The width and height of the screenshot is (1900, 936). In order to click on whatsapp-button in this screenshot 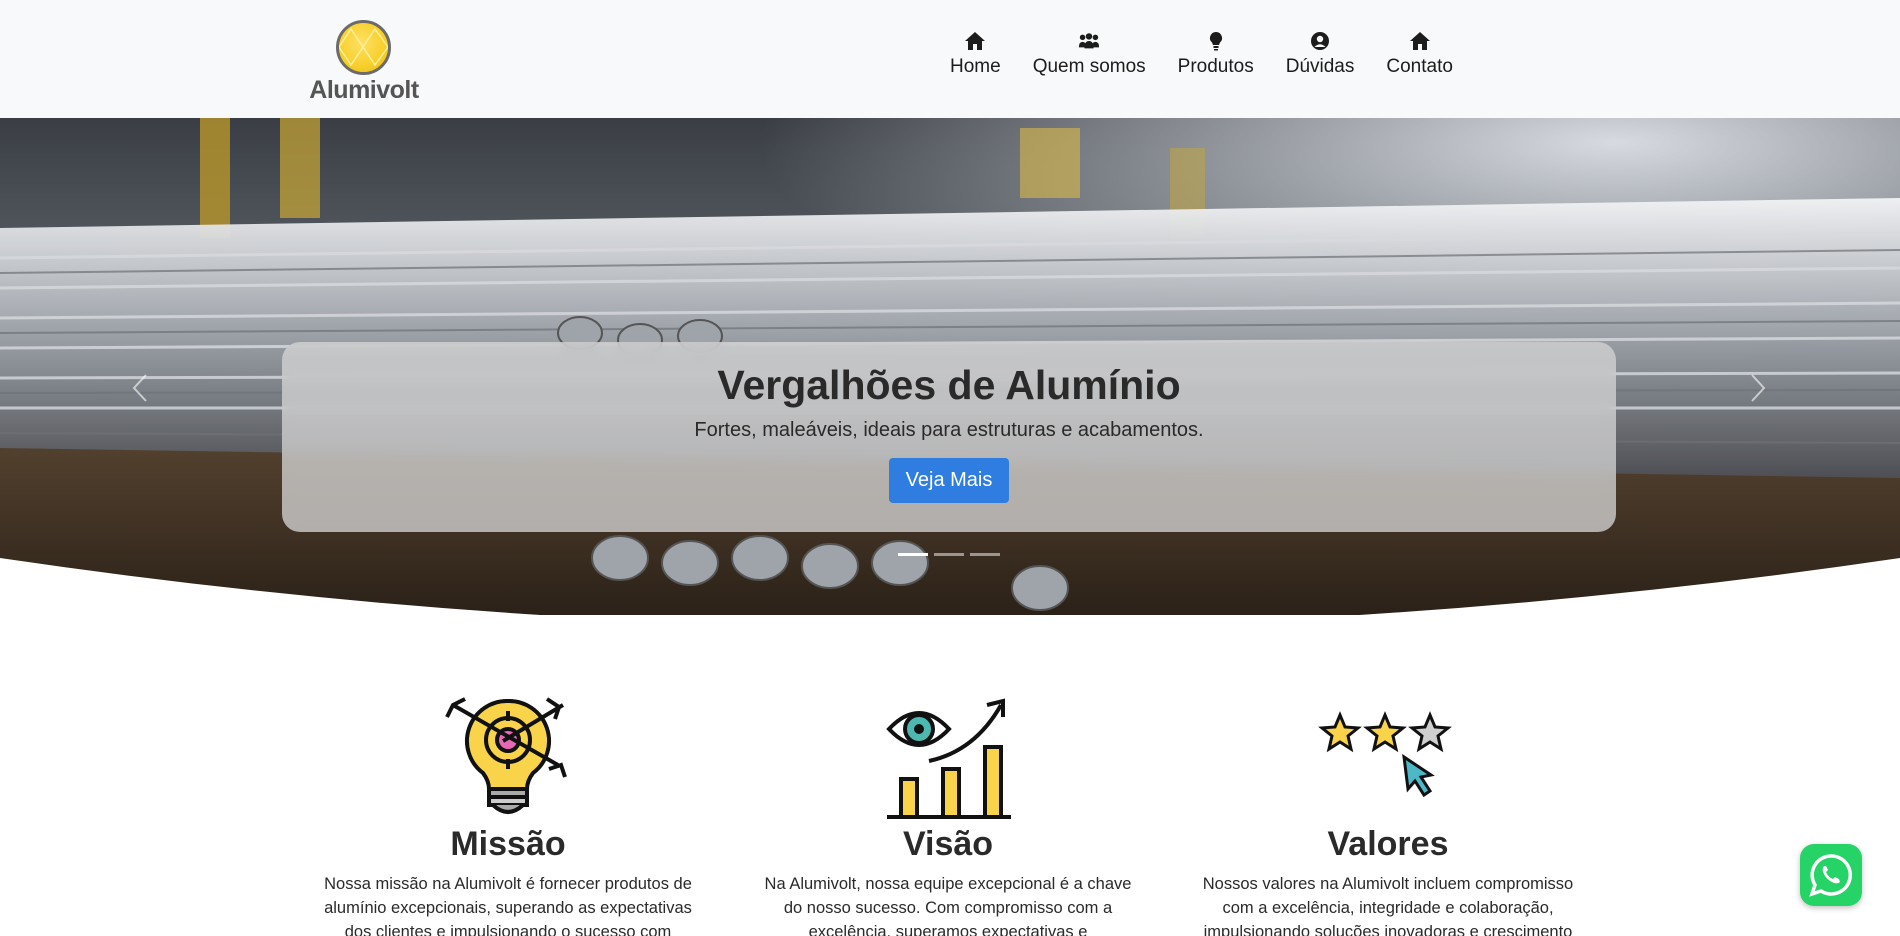, I will do `click(1831, 875)`.